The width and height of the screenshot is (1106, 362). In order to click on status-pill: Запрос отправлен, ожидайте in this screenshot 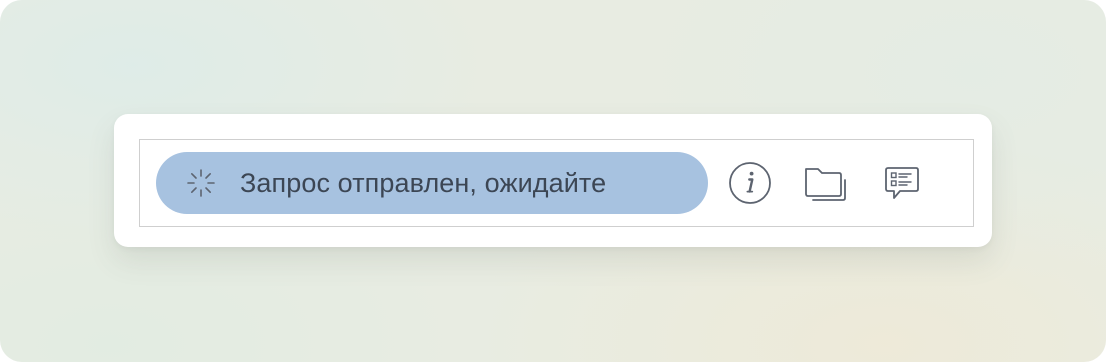, I will do `click(432, 183)`.